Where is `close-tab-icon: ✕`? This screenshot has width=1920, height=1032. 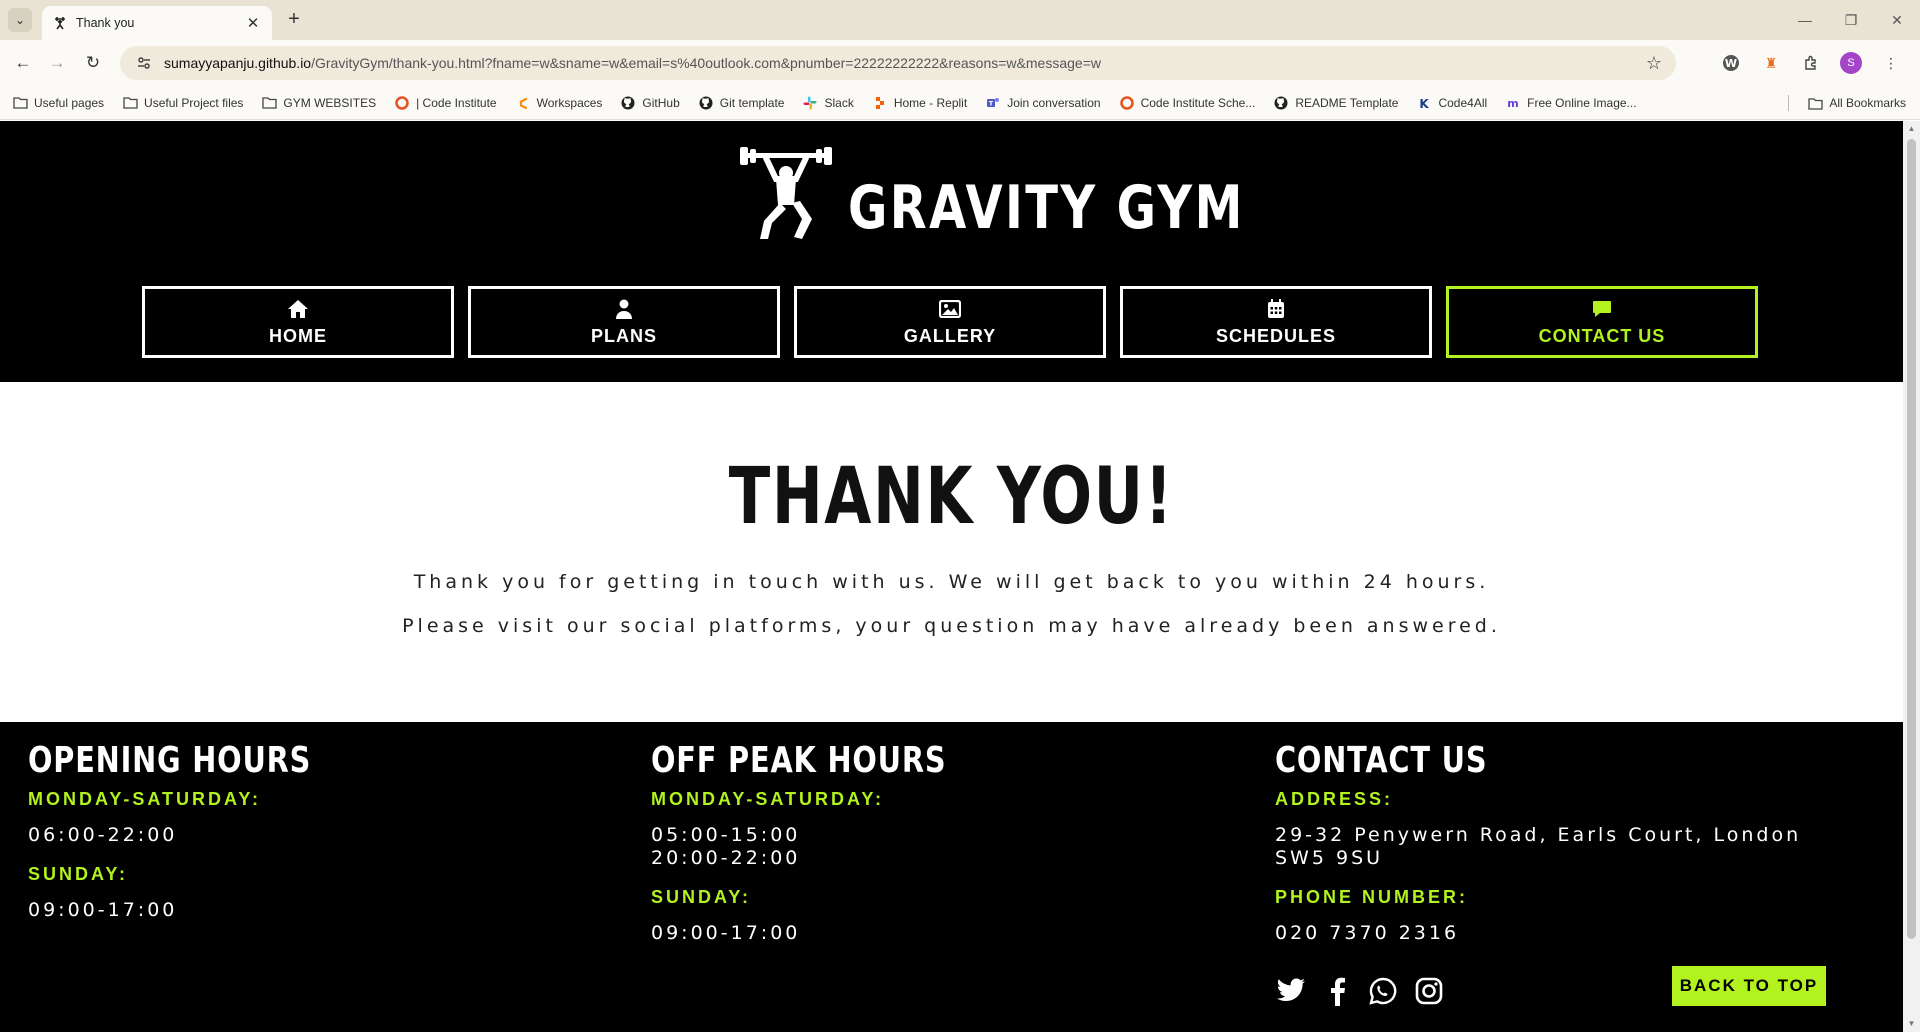 close-tab-icon: ✕ is located at coordinates (253, 23).